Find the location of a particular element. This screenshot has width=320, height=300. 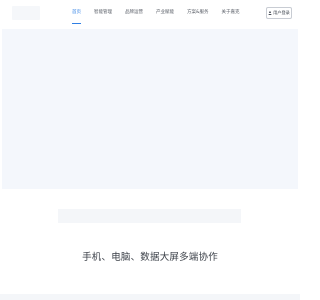

user-login-button: 用户登录 is located at coordinates (279, 13).